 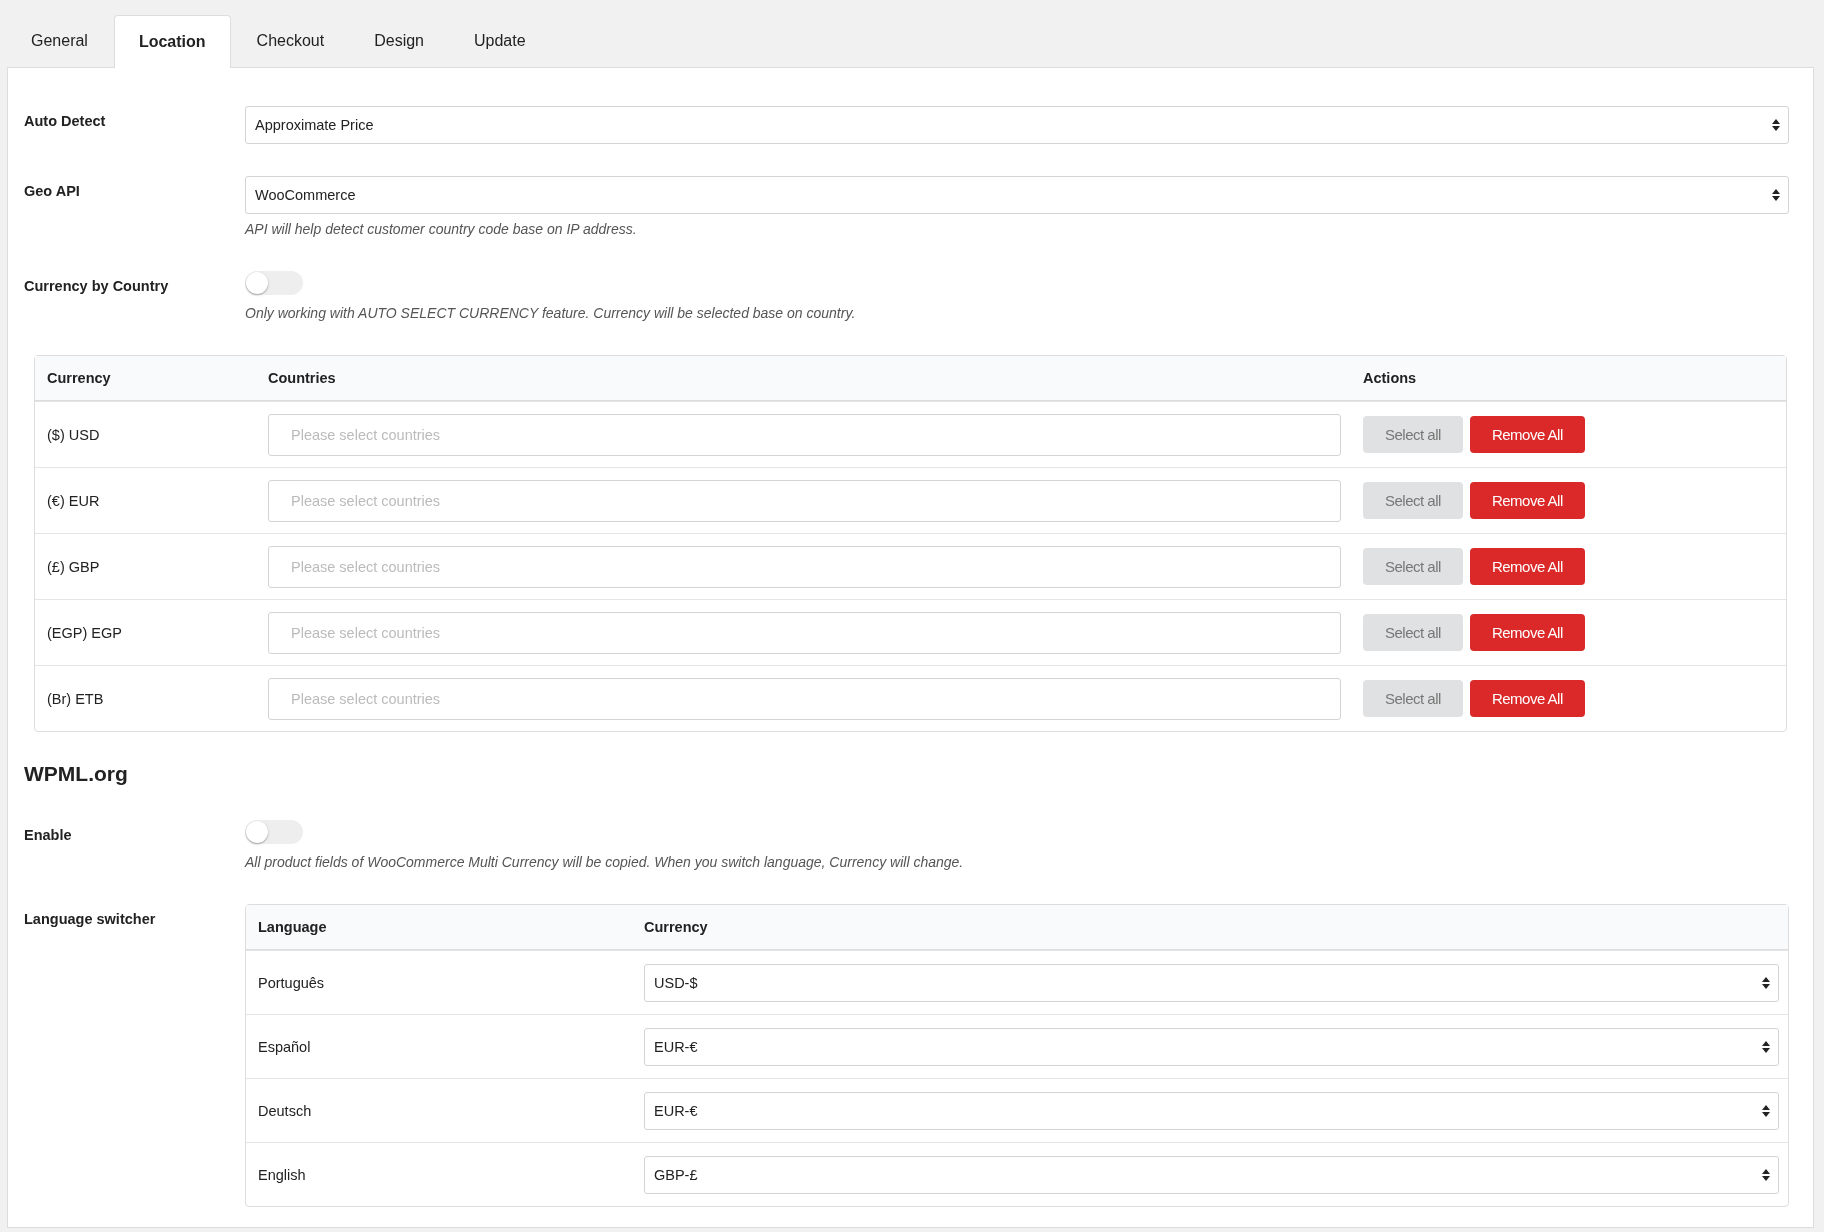 What do you see at coordinates (97, 286) in the screenshot?
I see `field-label: Currency by Country` at bounding box center [97, 286].